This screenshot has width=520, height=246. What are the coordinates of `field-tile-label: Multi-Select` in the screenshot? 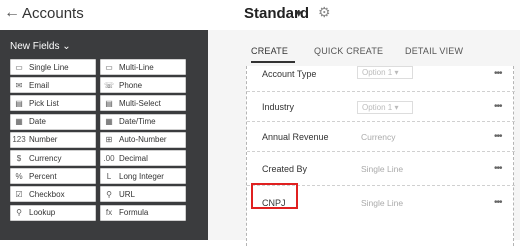 It's located at (140, 103).